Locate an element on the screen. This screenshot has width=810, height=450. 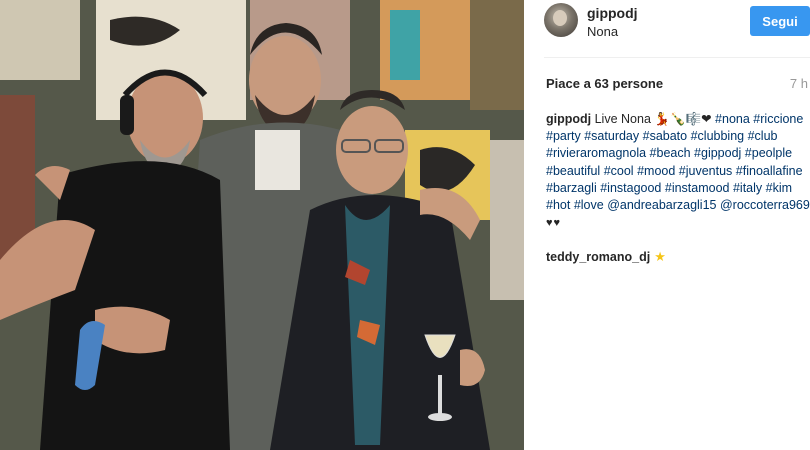
hashtag-link: #barzagli is located at coordinates (571, 188).